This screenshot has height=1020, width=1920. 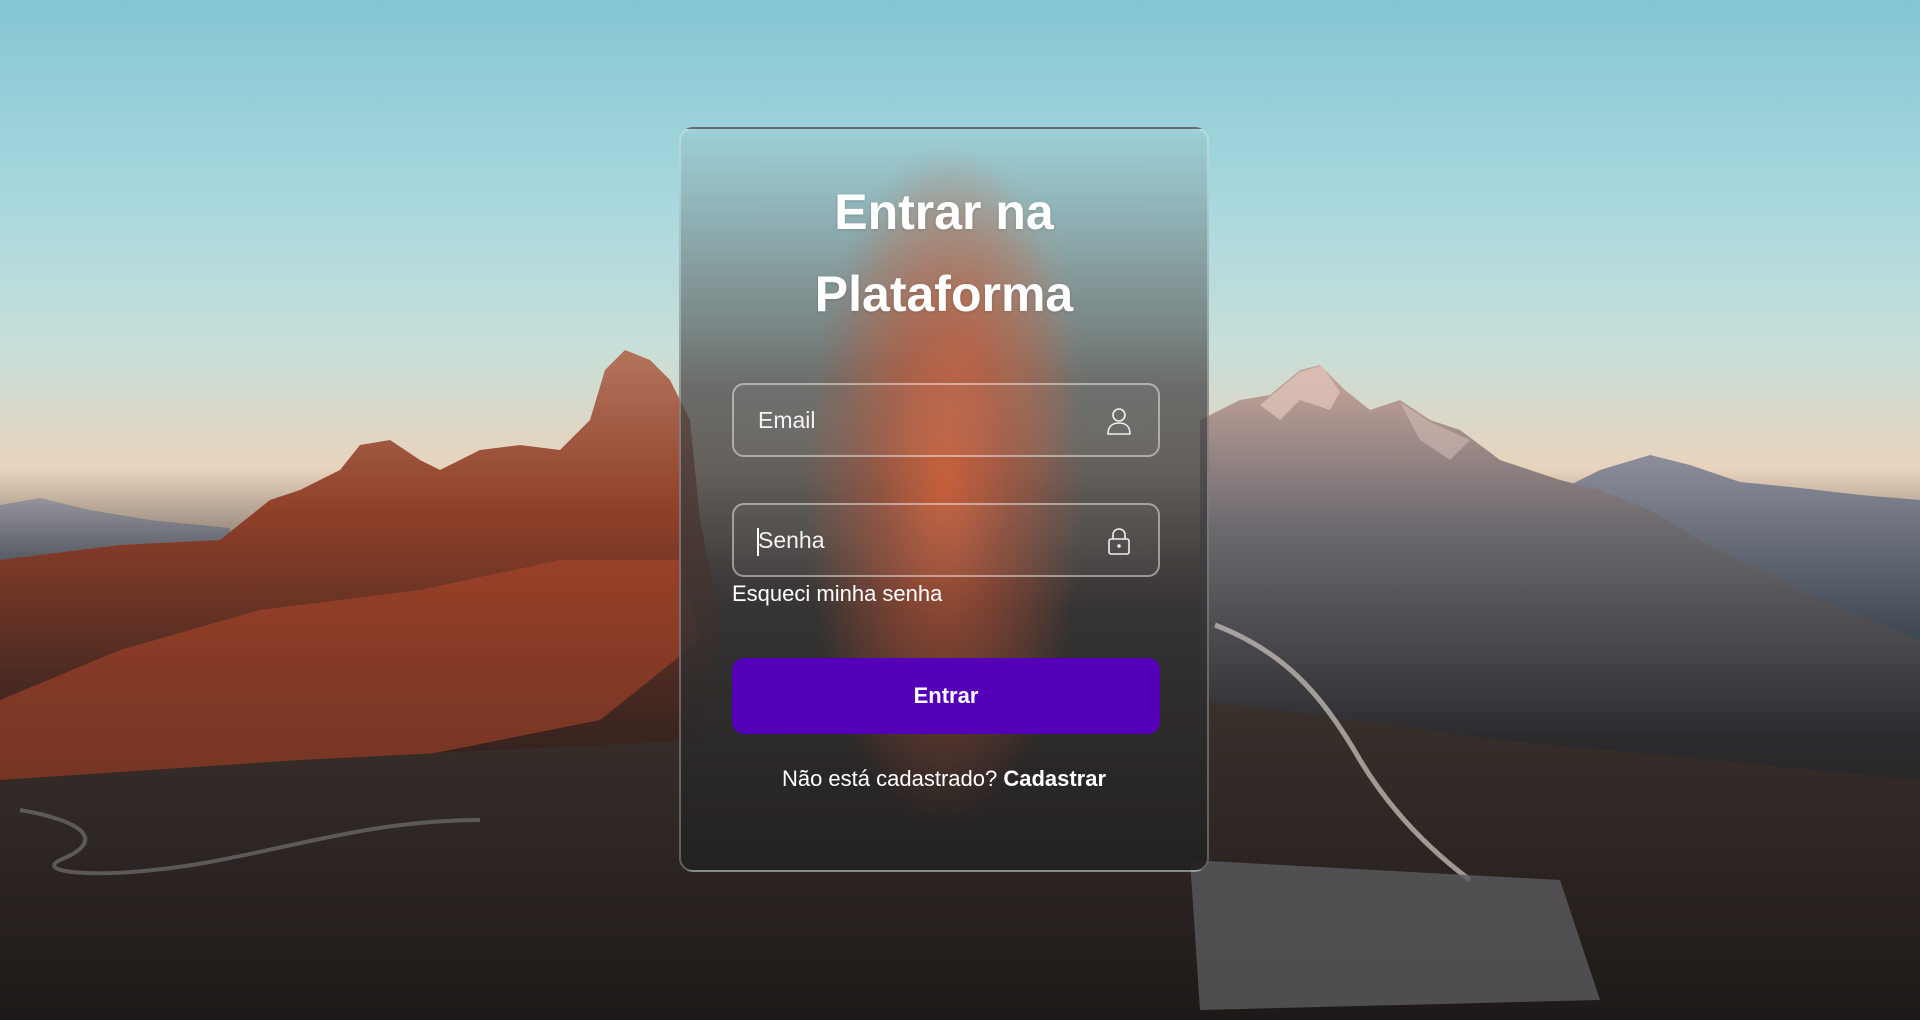 I want to click on email-field-container, so click(x=946, y=420).